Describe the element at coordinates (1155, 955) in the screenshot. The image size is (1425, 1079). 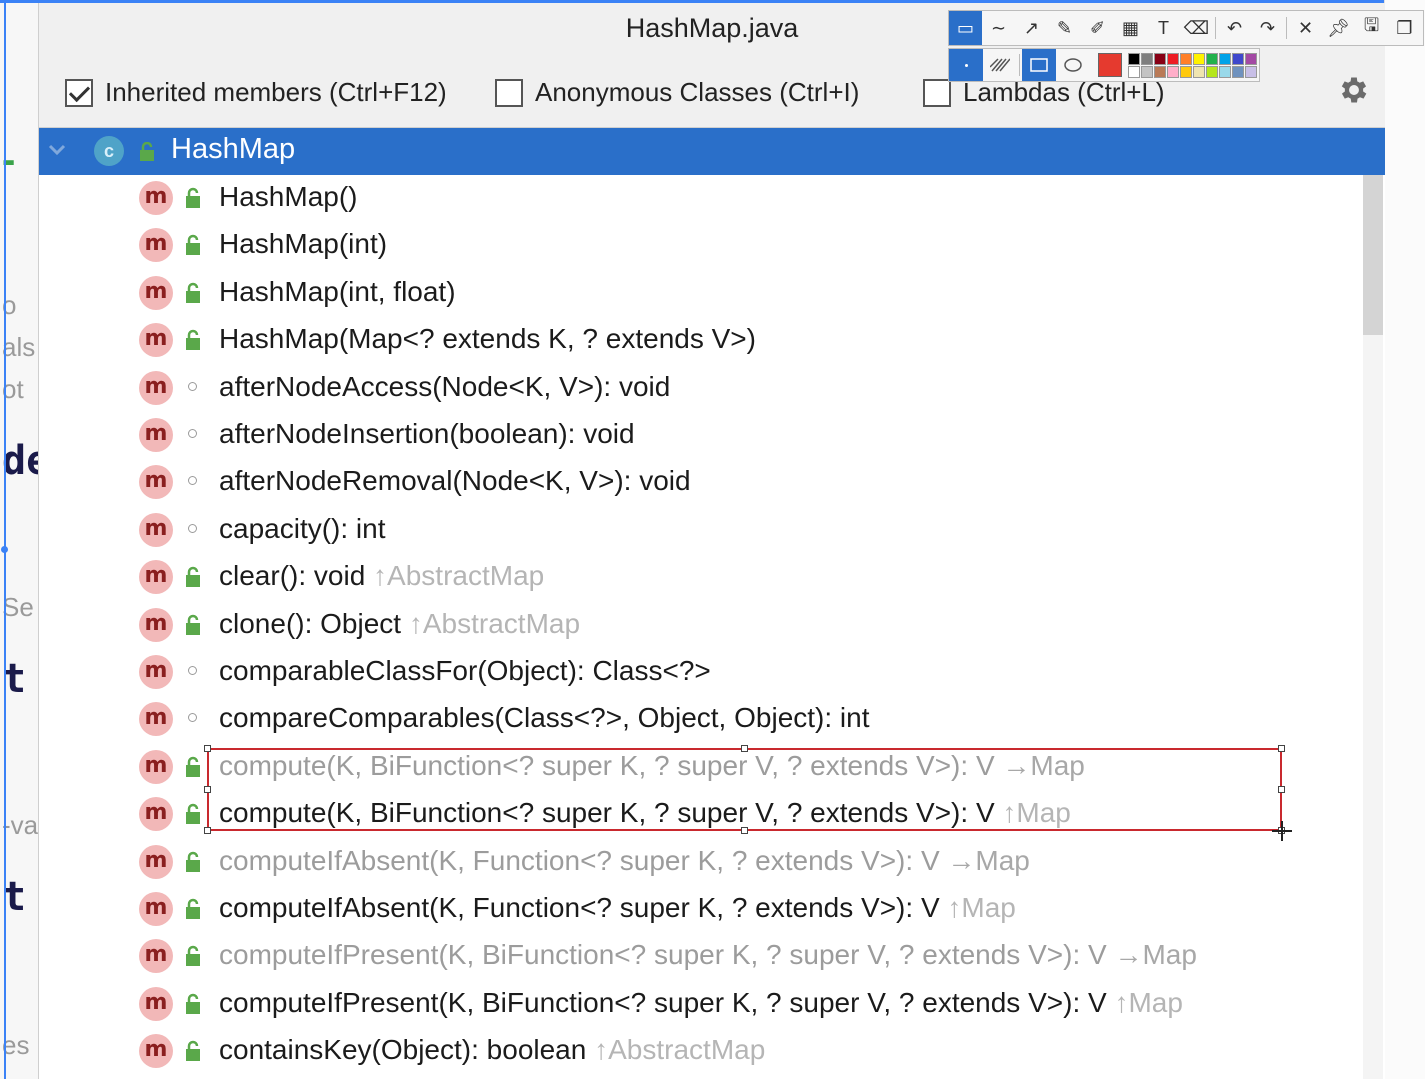
I see `member-owner: →Map` at that location.